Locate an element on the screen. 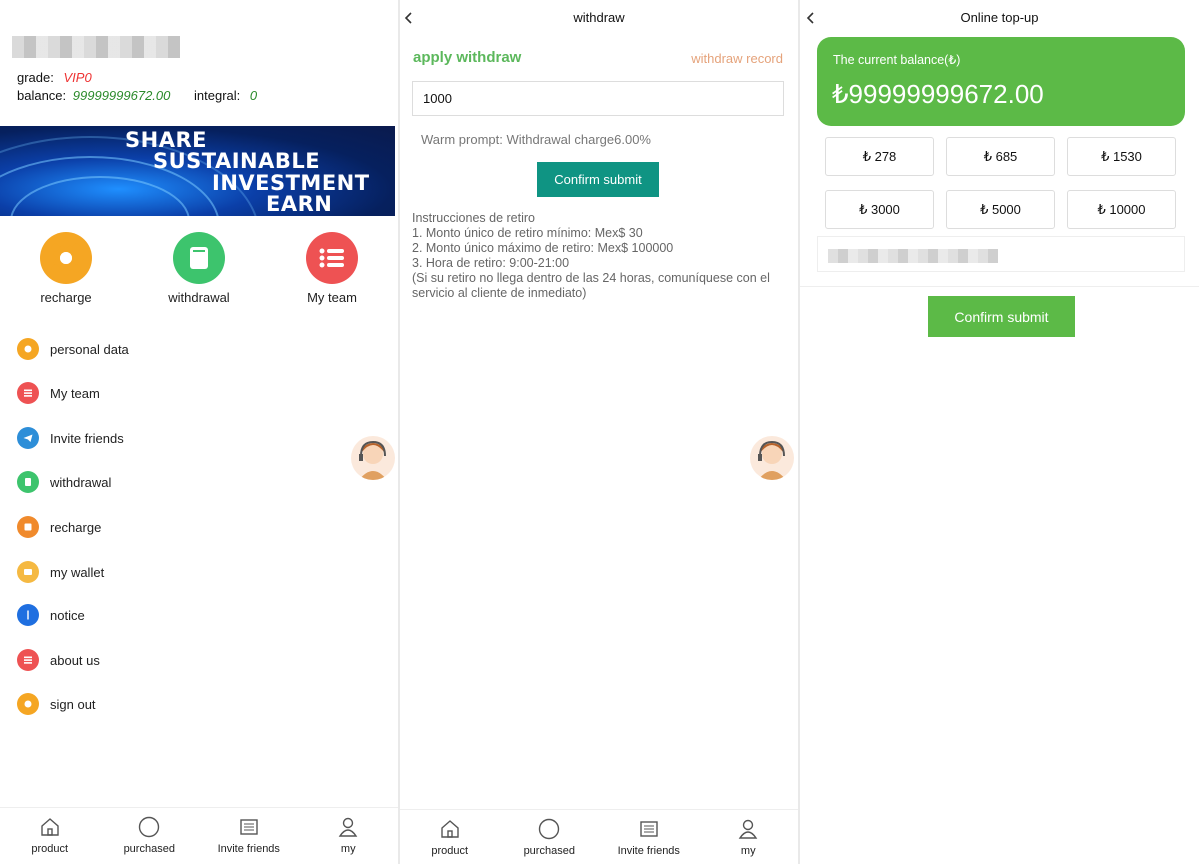 The height and width of the screenshot is (864, 1199). balance-label: balance: is located at coordinates (42, 95).